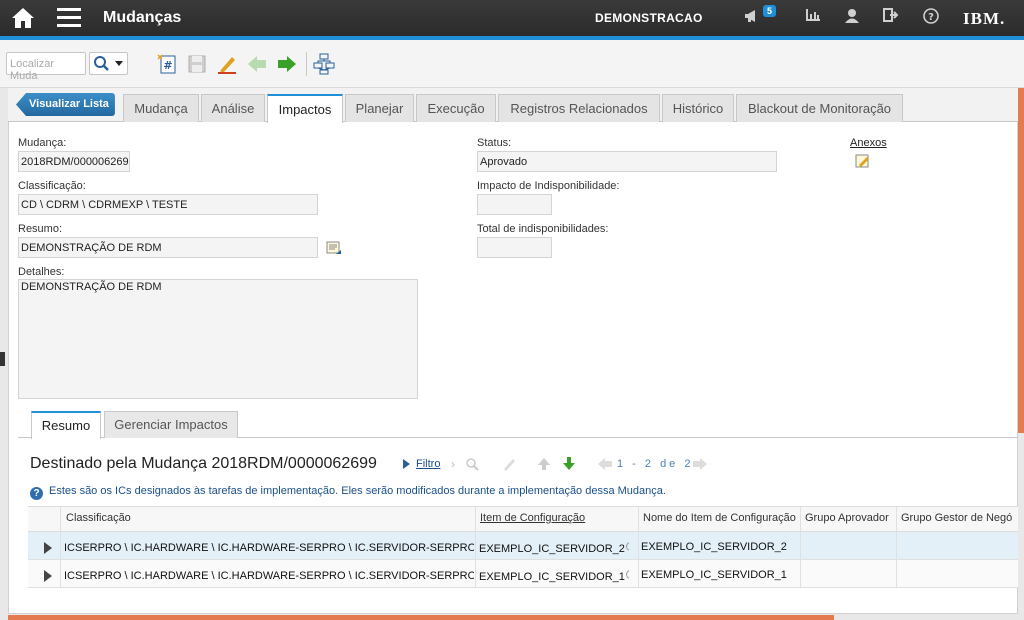  I want to click on filter-chevron-icon: ›, so click(453, 464).